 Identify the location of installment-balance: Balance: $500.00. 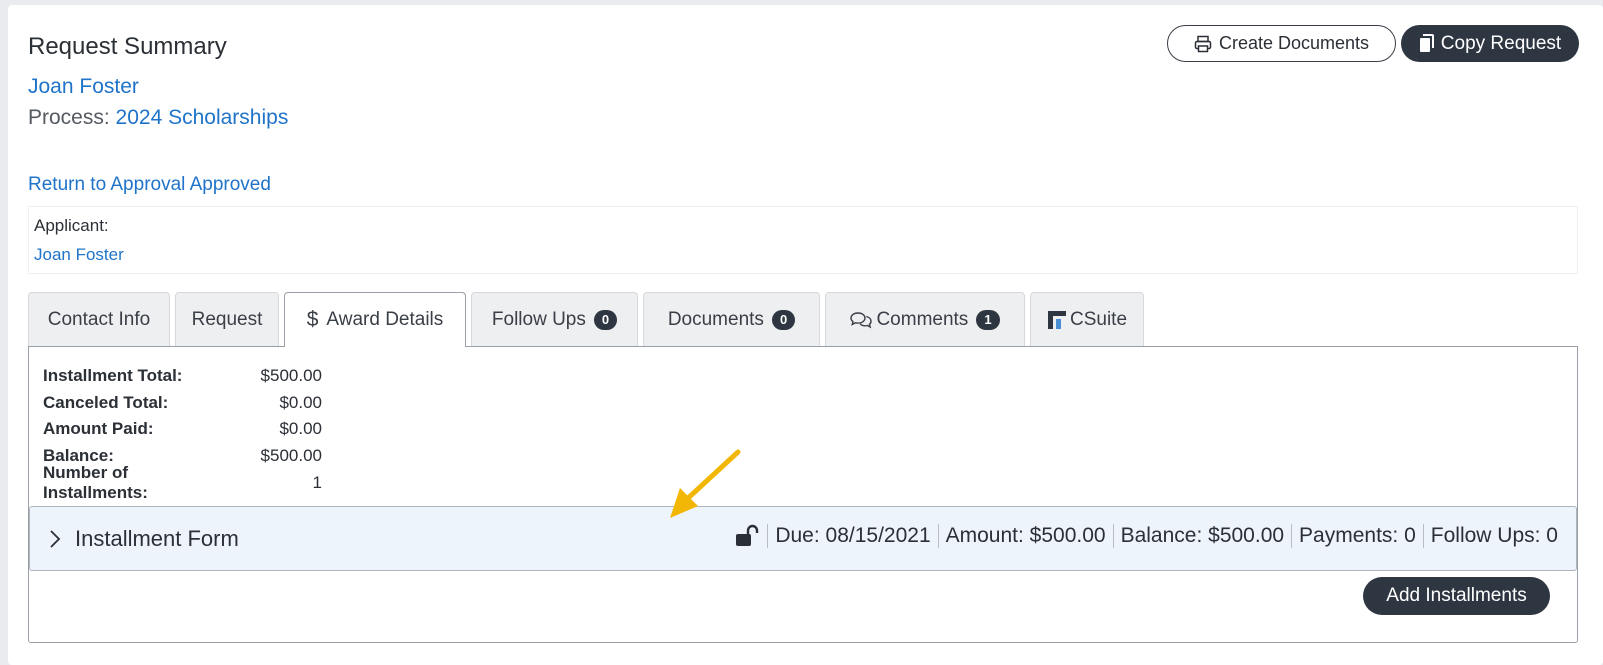
(1202, 535).